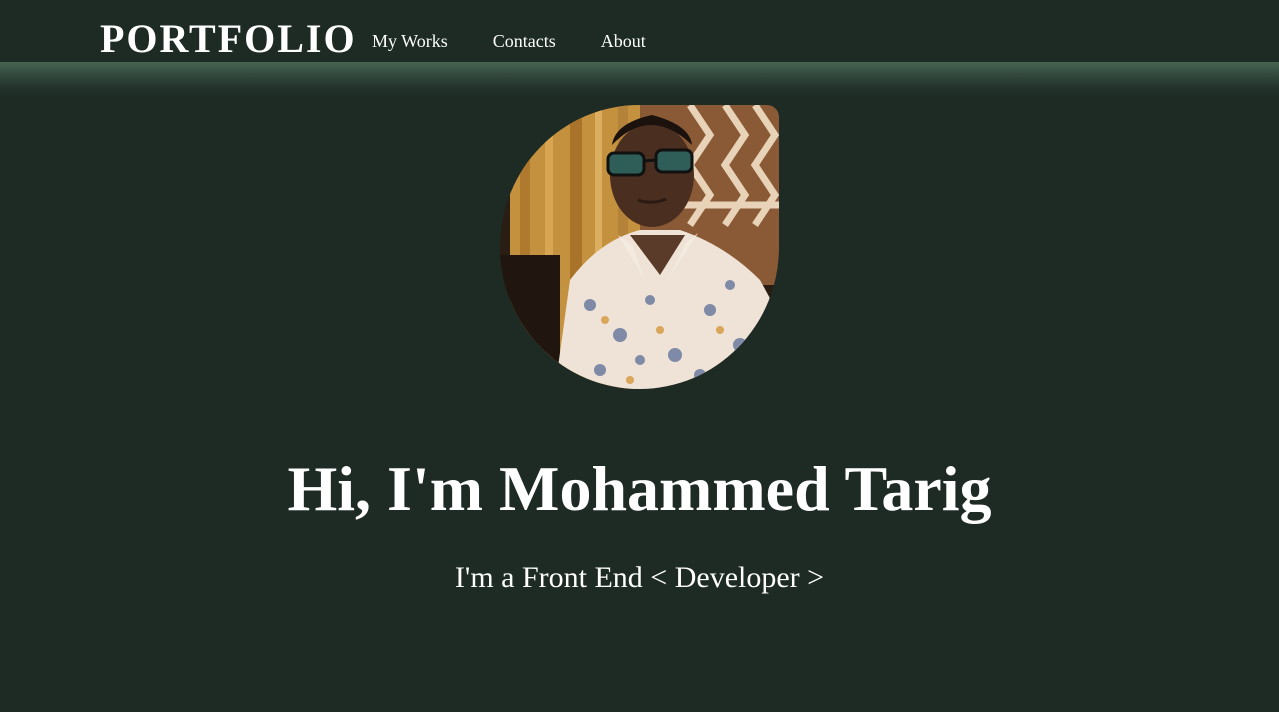 Image resolution: width=1279 pixels, height=712 pixels. I want to click on main-nav: My Works Contacts About, so click(509, 41).